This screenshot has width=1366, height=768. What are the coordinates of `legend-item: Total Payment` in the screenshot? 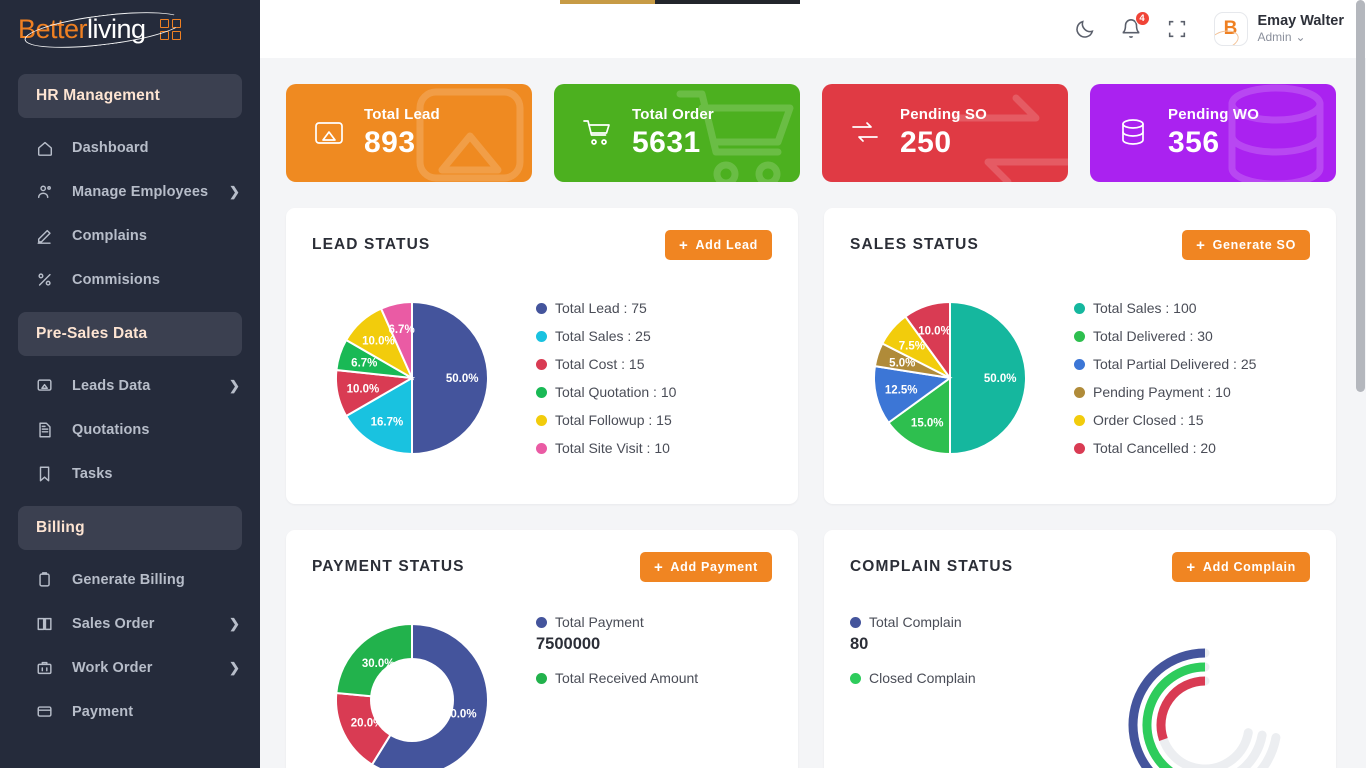 It's located at (654, 622).